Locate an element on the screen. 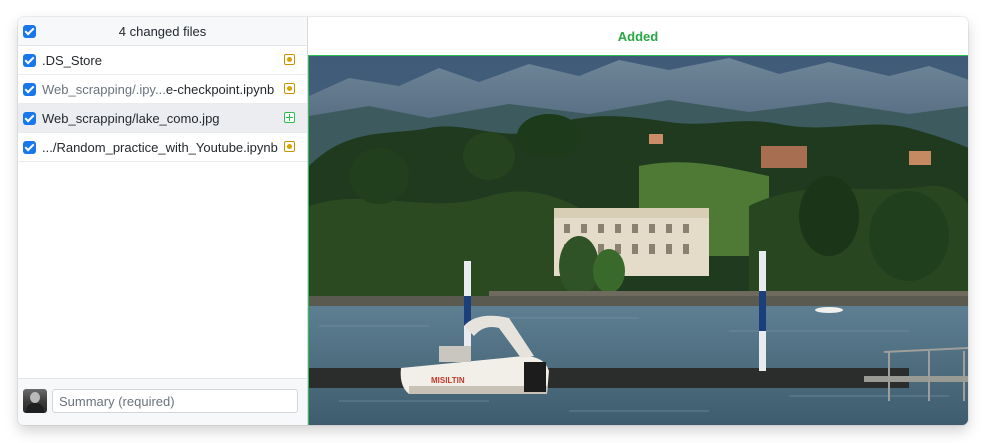  avatar-head is located at coordinates (35, 397).